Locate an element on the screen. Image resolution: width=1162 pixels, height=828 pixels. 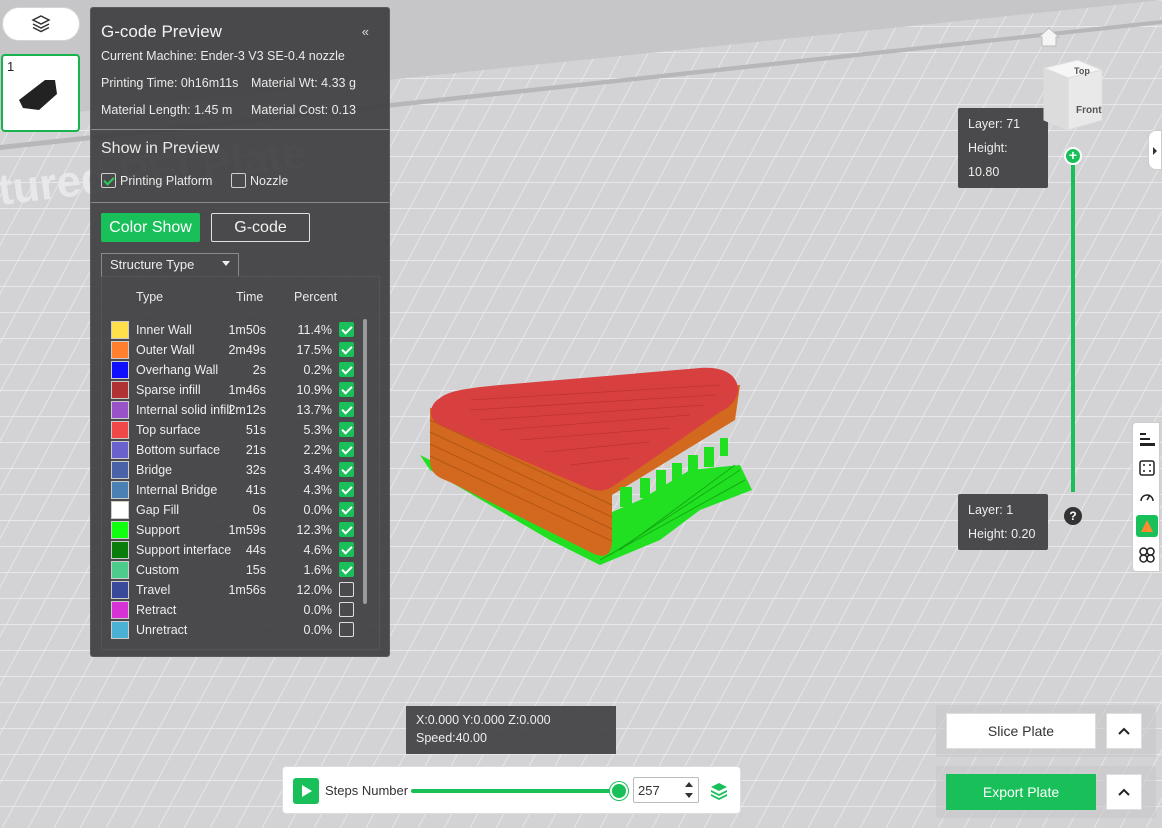
structure-time: 44s is located at coordinates (255, 550).